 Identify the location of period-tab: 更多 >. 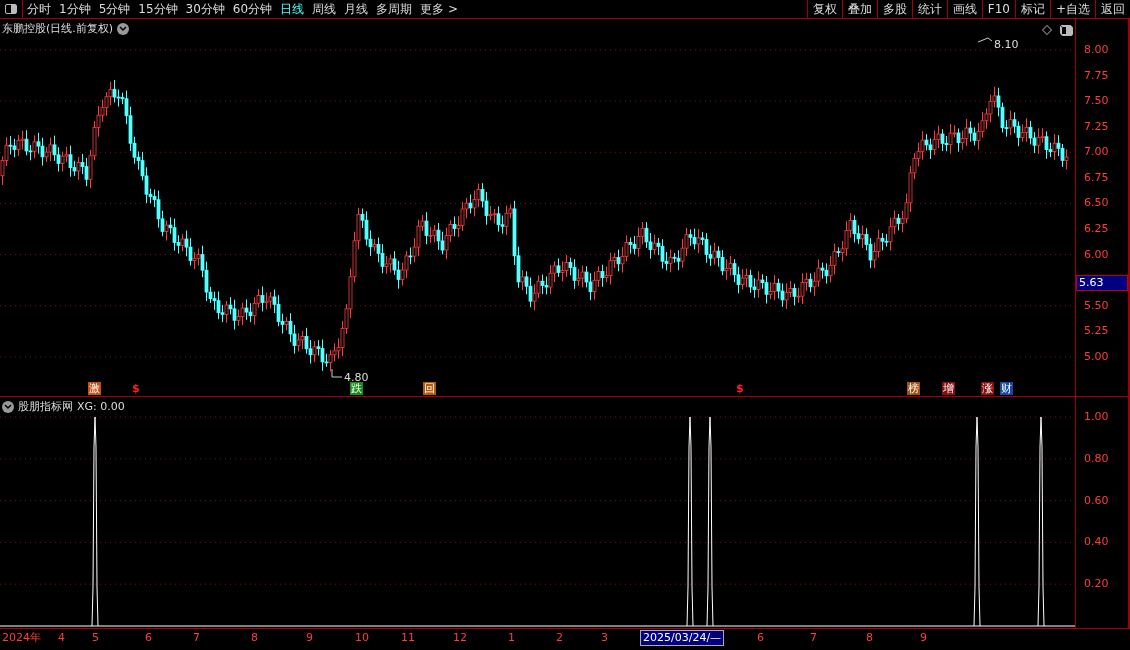
(439, 9).